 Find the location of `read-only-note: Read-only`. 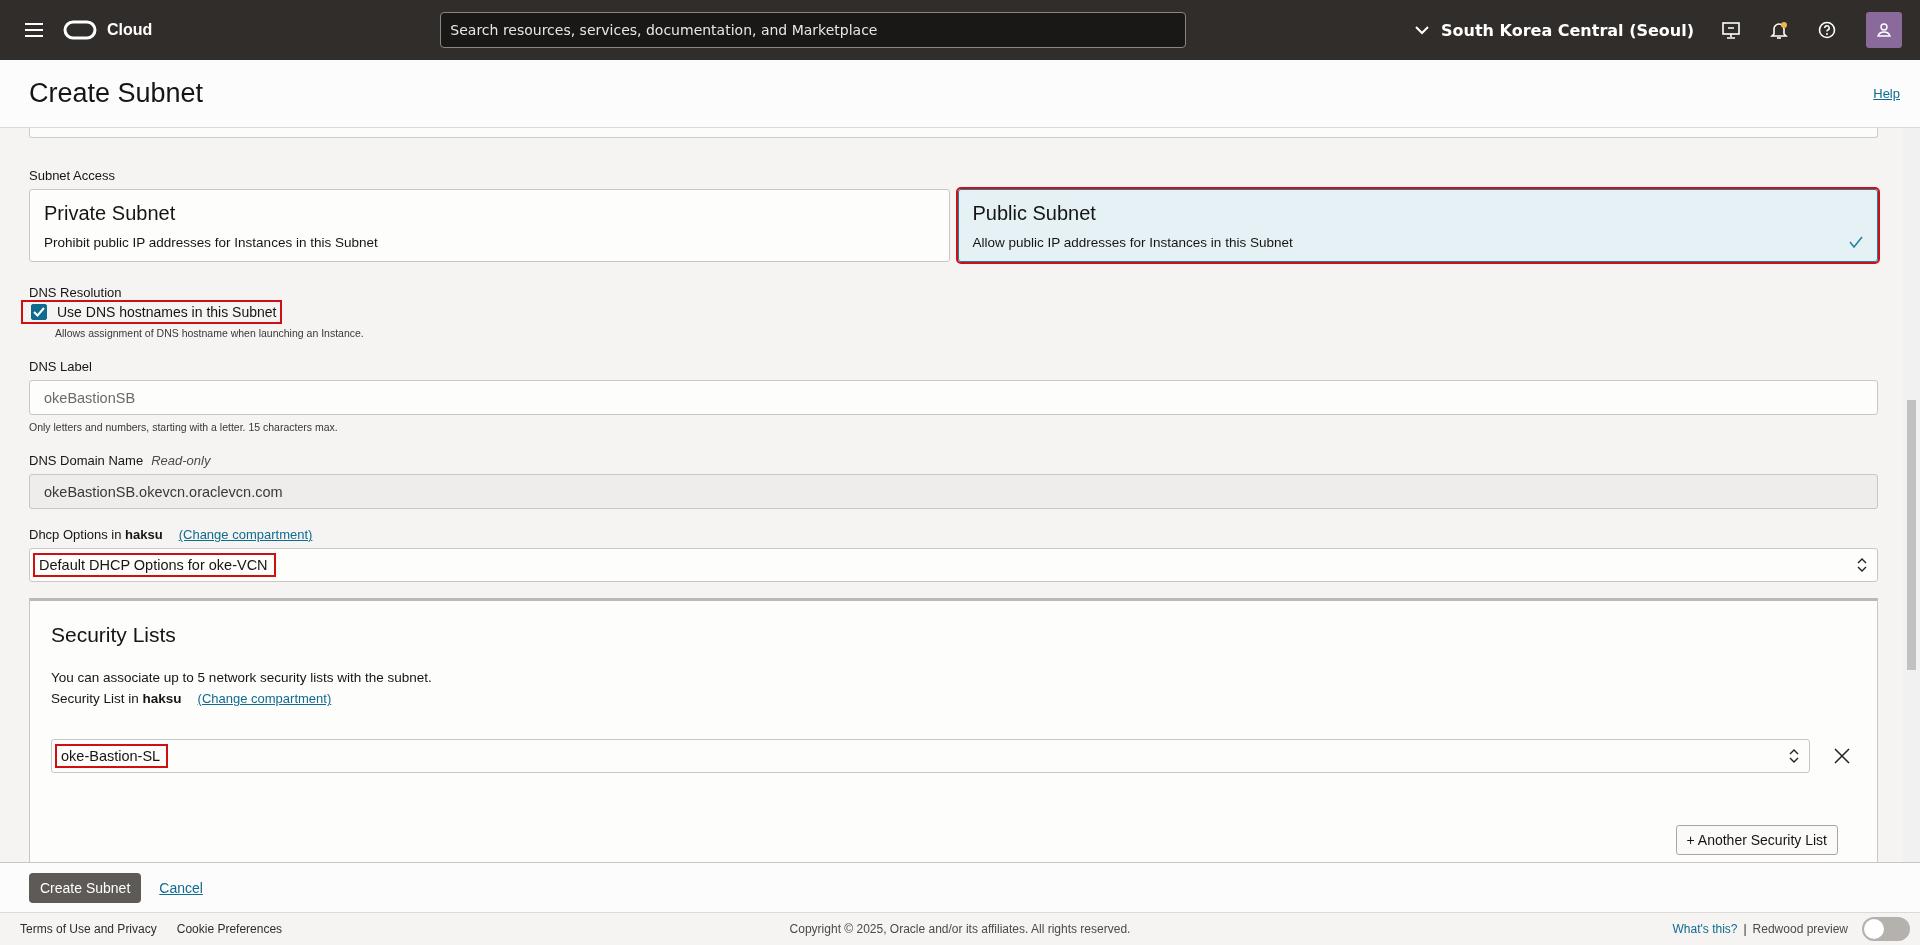

read-only-note: Read-only is located at coordinates (181, 460).